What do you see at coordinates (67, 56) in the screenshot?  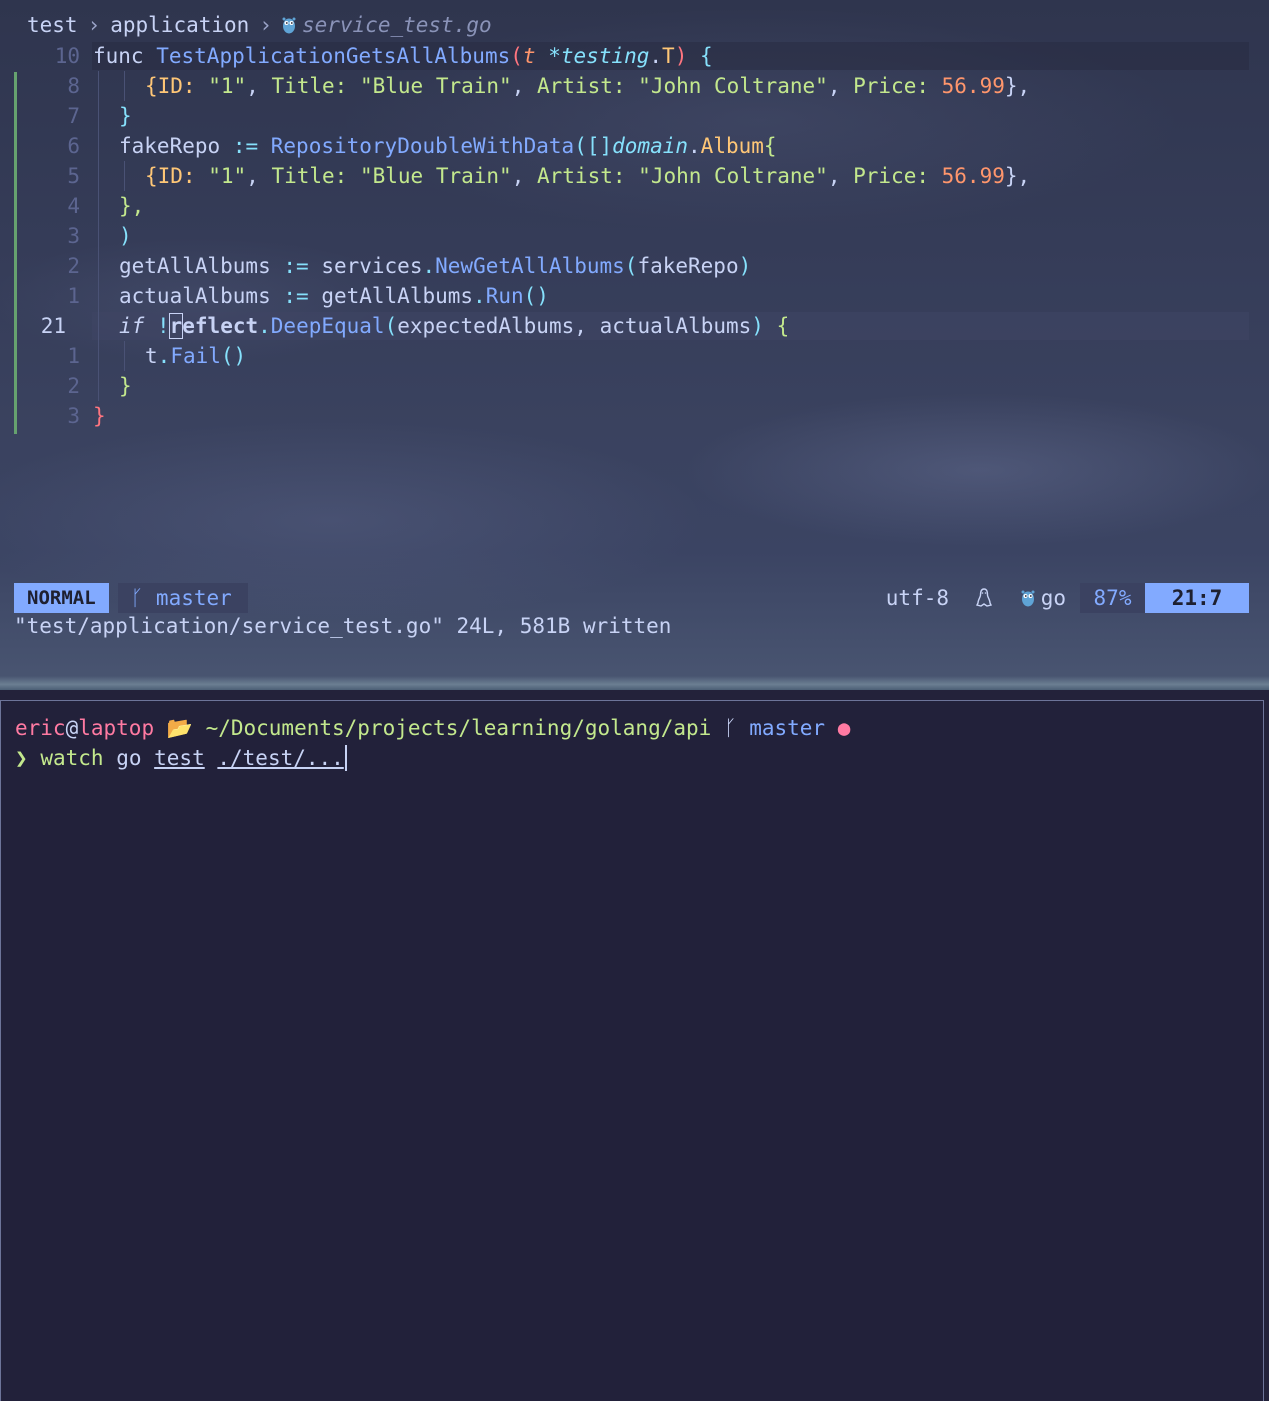 I see `line-number: 10` at bounding box center [67, 56].